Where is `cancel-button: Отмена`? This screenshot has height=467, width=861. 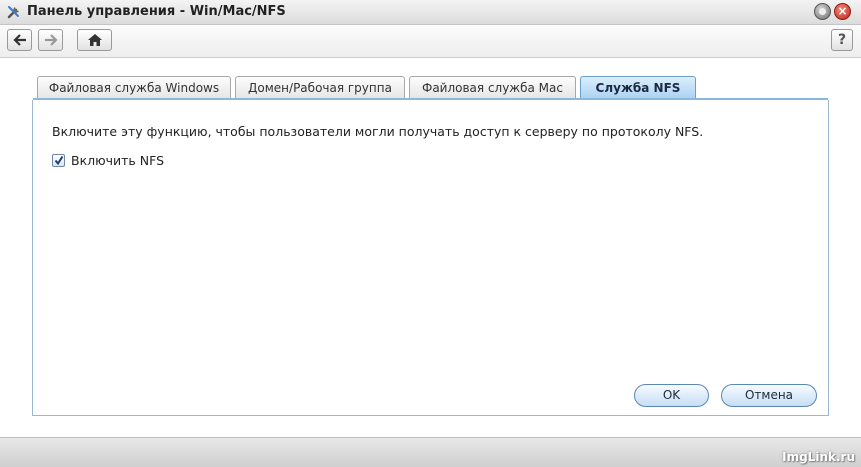 cancel-button: Отмена is located at coordinates (769, 395).